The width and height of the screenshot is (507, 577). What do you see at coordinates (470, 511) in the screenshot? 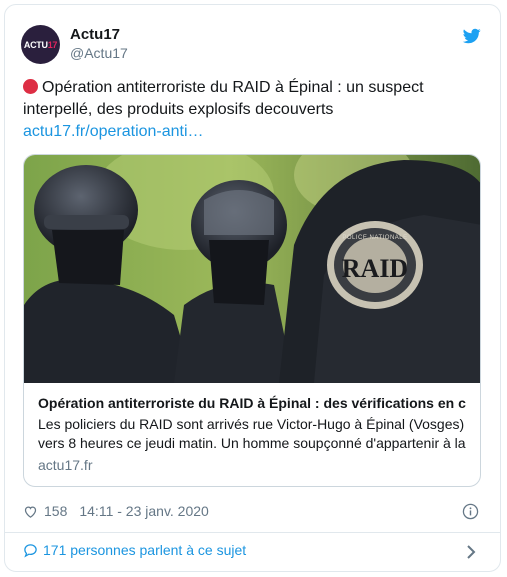
I see `info-icon` at bounding box center [470, 511].